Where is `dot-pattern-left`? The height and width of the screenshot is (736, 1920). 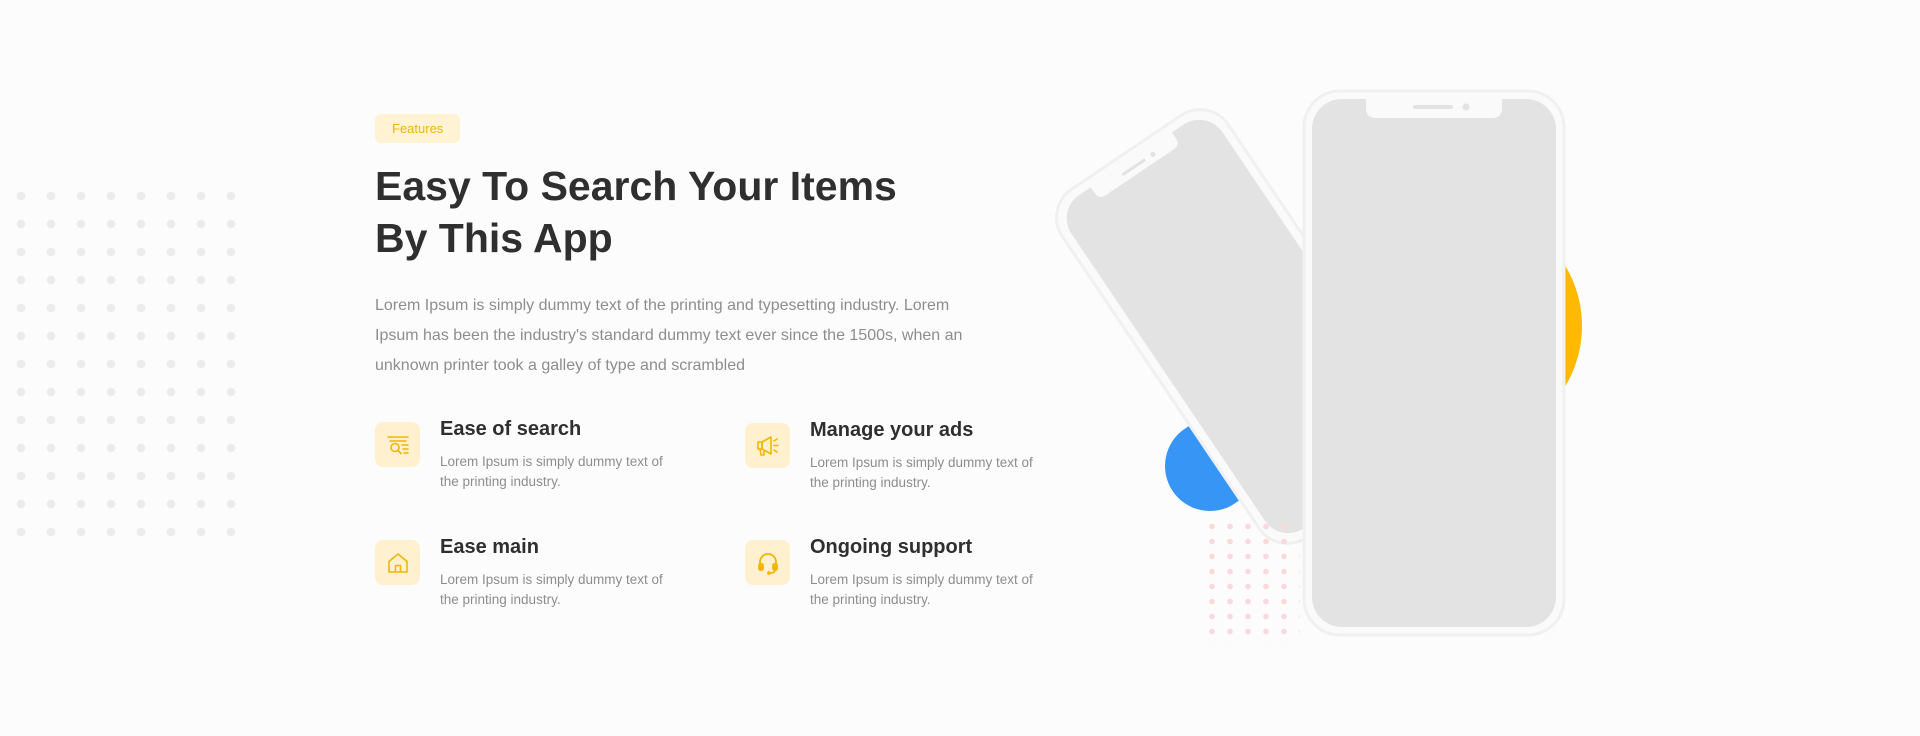 dot-pattern-left is located at coordinates (125, 366).